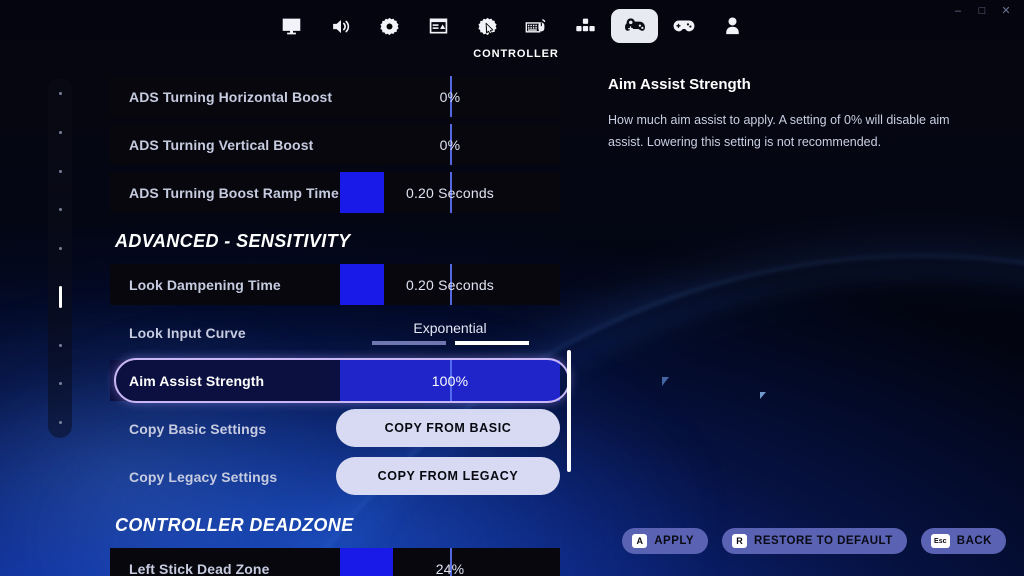 Image resolution: width=1024 pixels, height=576 pixels. I want to click on accessibility-touch-icon, so click(487, 26).